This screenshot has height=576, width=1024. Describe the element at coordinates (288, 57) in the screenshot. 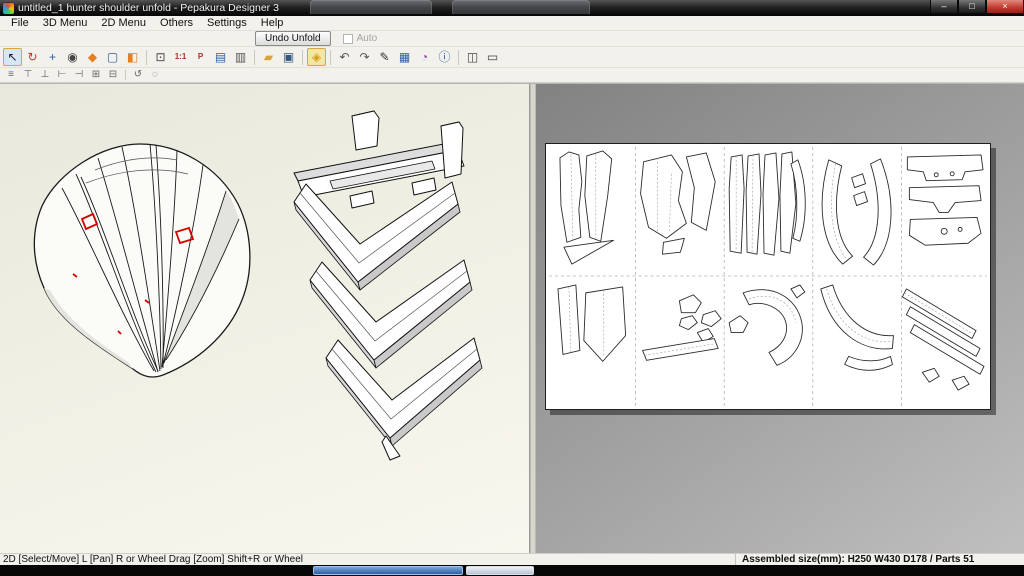

I see `save-file-icon: ▣` at that location.